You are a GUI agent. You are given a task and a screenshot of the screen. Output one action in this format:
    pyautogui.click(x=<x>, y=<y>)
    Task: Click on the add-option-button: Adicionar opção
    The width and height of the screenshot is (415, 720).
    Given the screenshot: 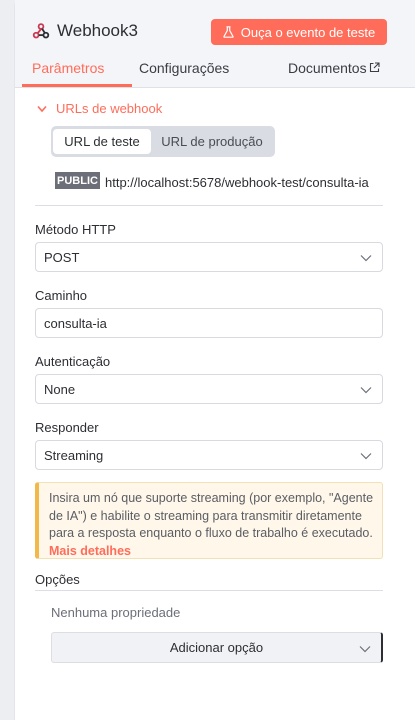 What is the action you would take?
    pyautogui.click(x=217, y=647)
    